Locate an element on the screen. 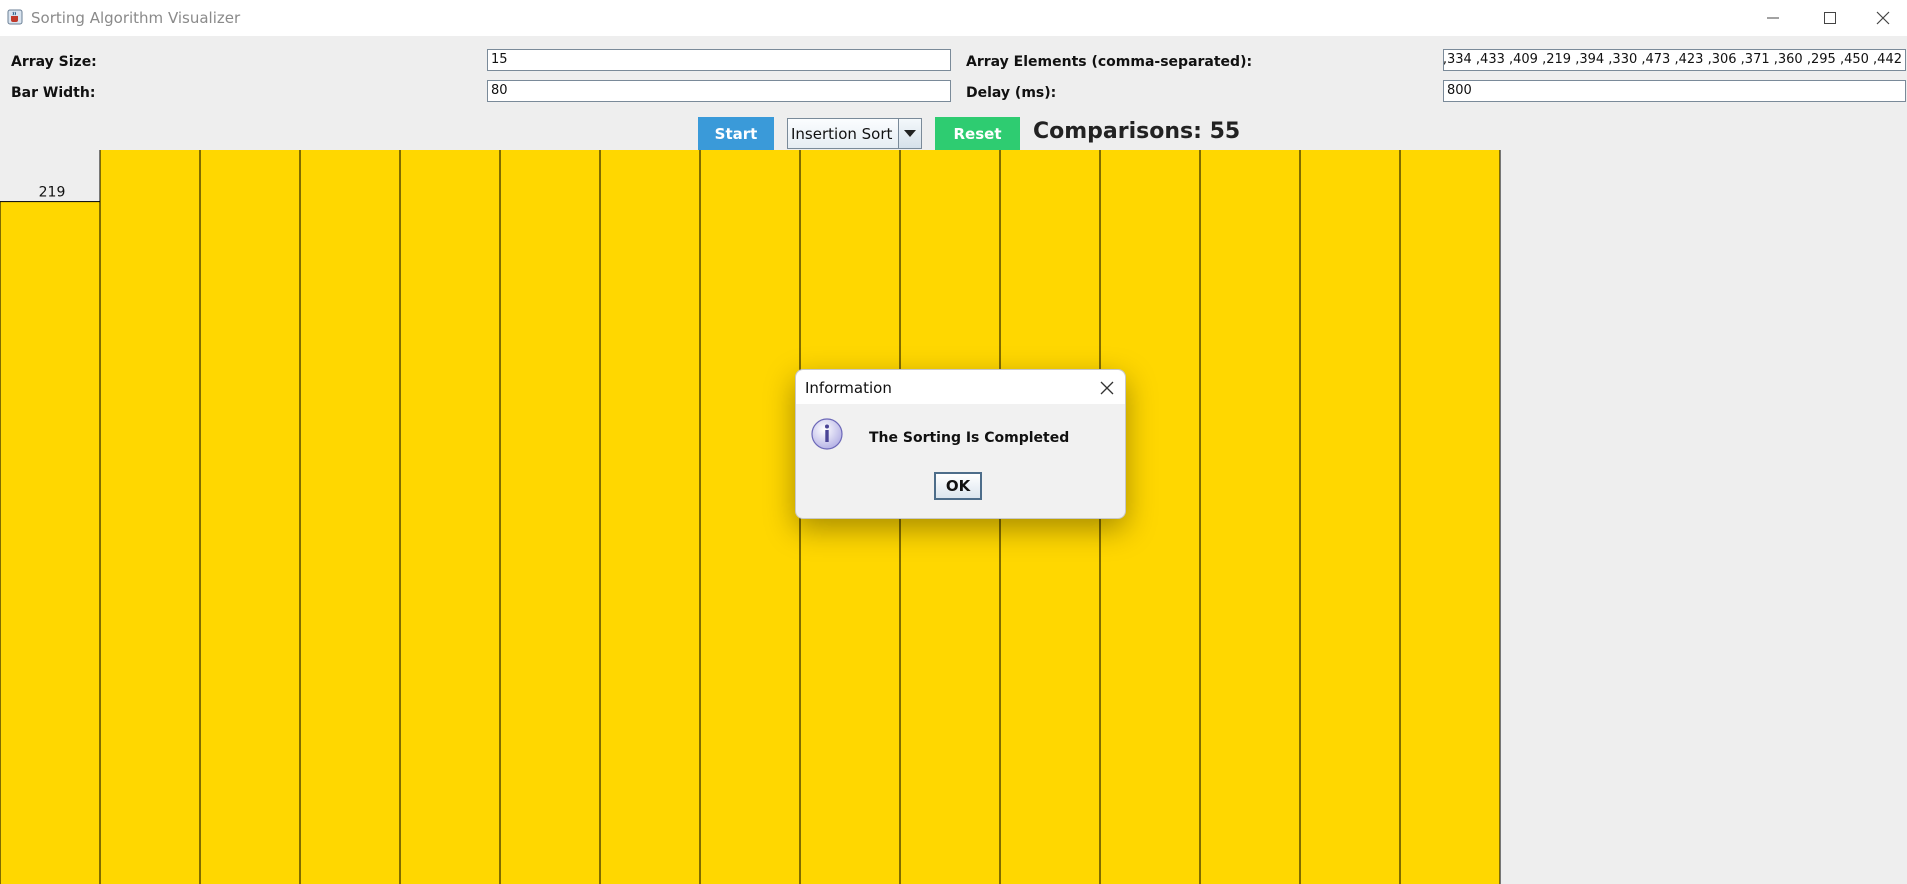  array-size-input: 15 is located at coordinates (719, 60).